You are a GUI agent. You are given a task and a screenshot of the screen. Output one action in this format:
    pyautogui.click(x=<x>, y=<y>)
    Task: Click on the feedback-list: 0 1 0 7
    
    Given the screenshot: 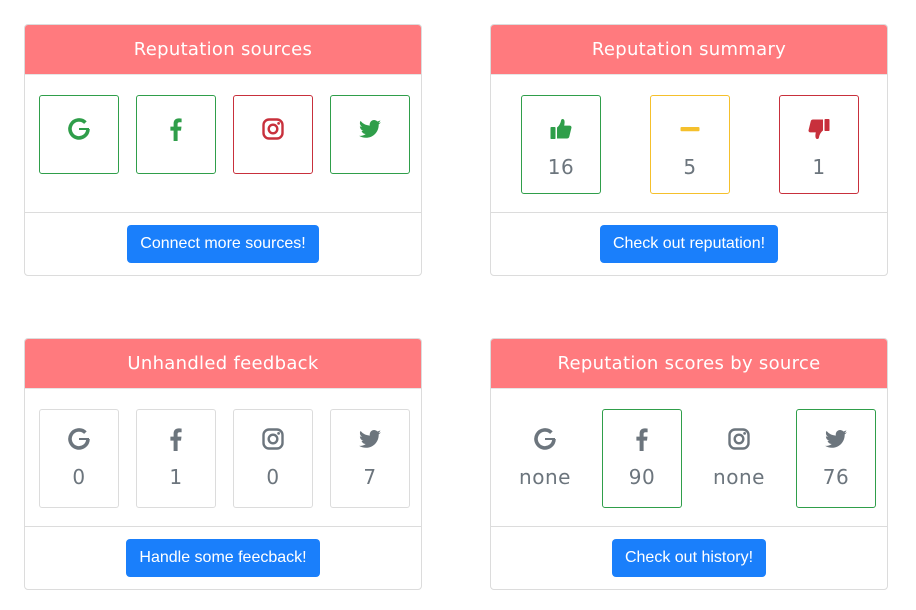 What is the action you would take?
    pyautogui.click(x=223, y=459)
    